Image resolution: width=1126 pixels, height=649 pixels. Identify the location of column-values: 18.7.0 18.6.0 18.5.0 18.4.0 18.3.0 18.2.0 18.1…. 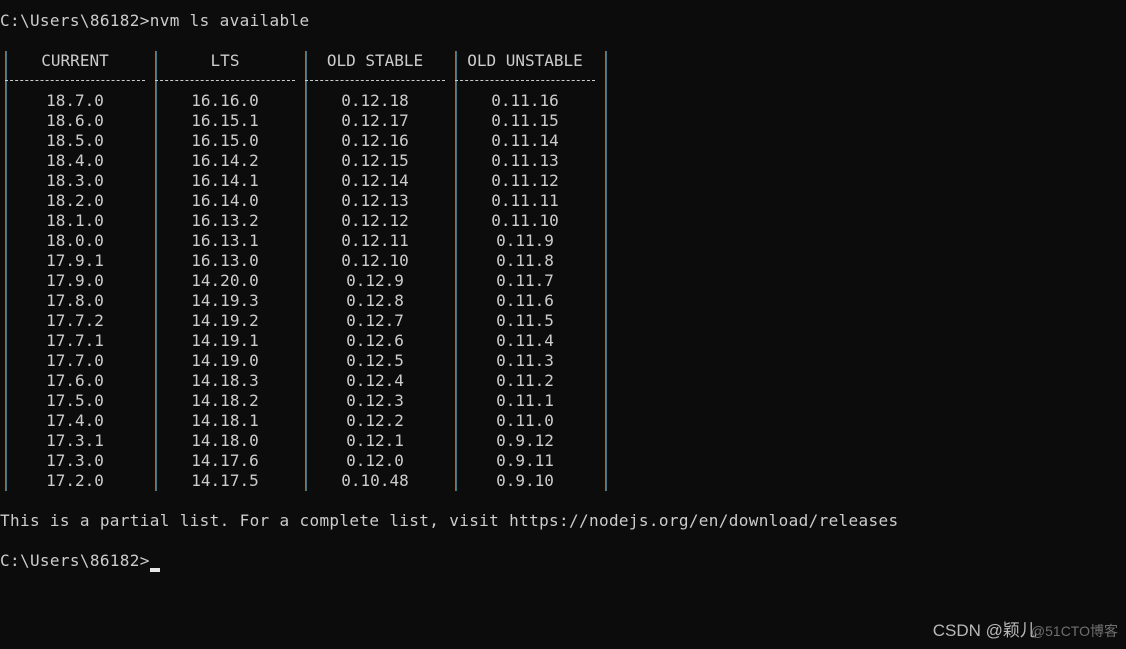
(75, 291).